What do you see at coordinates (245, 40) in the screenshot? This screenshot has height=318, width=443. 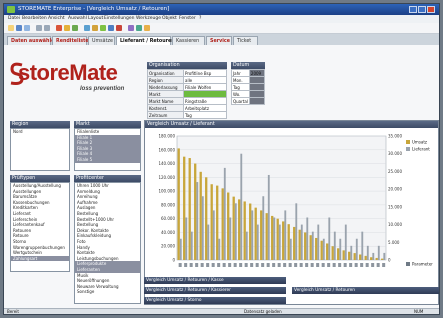 I see `tab-ticket: Ticket` at bounding box center [245, 40].